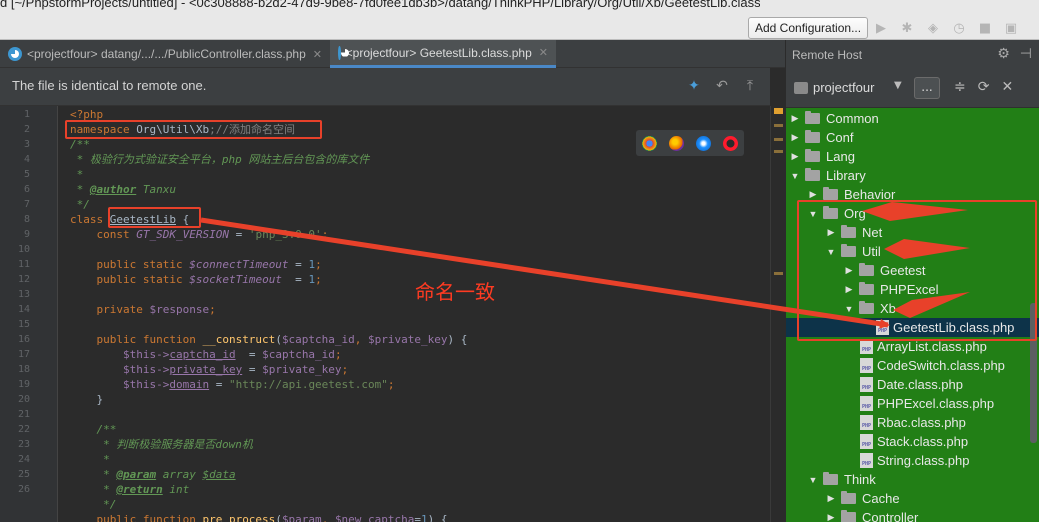  I want to click on tree-folder-common: ▶ Common, so click(834, 118).